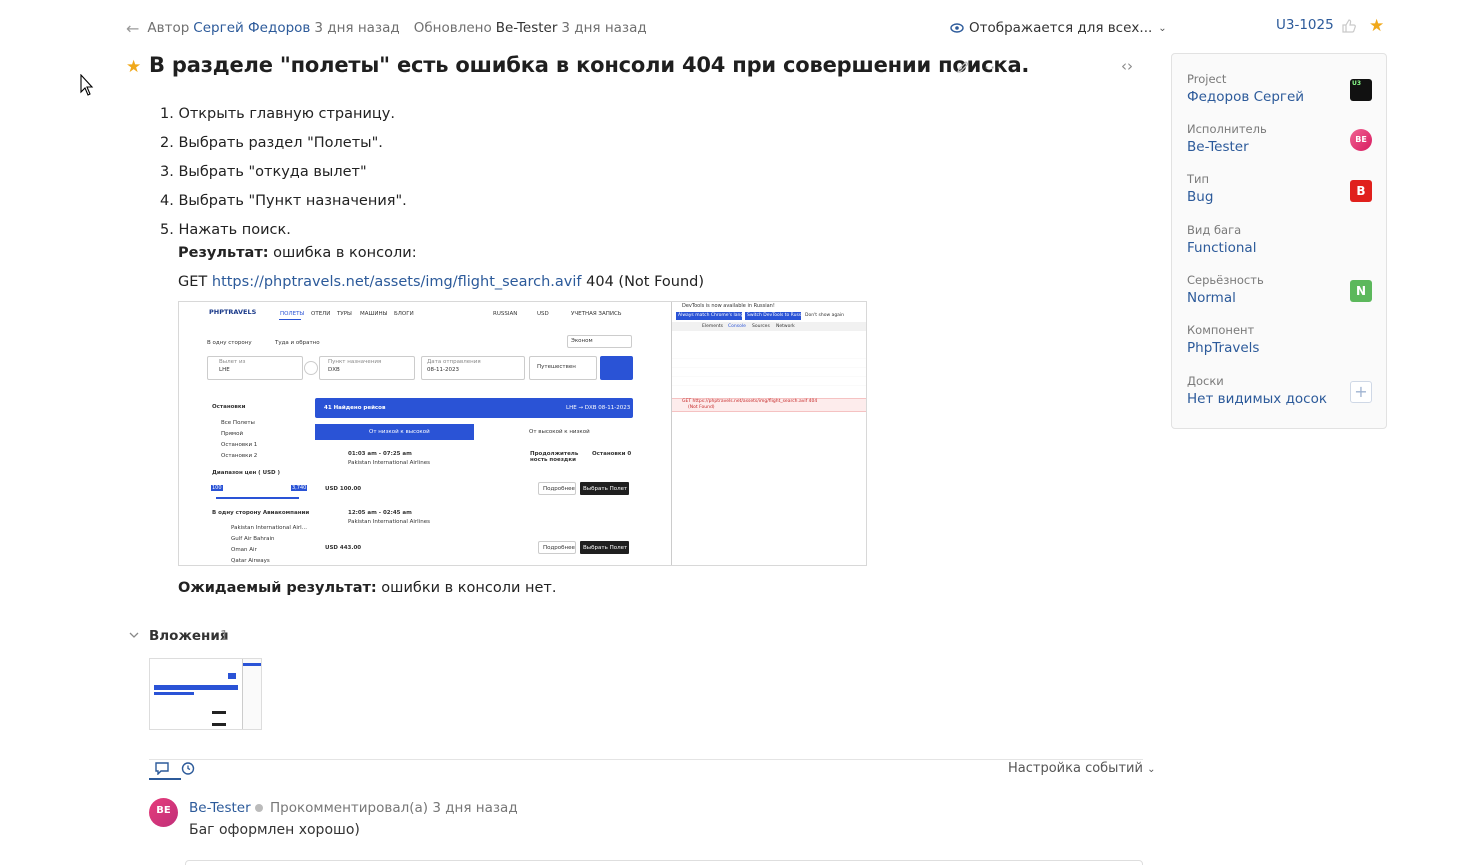 The width and height of the screenshot is (1462, 865). Describe the element at coordinates (527, 28) in the screenshot. I see `updated-by: Be-Tester` at that location.